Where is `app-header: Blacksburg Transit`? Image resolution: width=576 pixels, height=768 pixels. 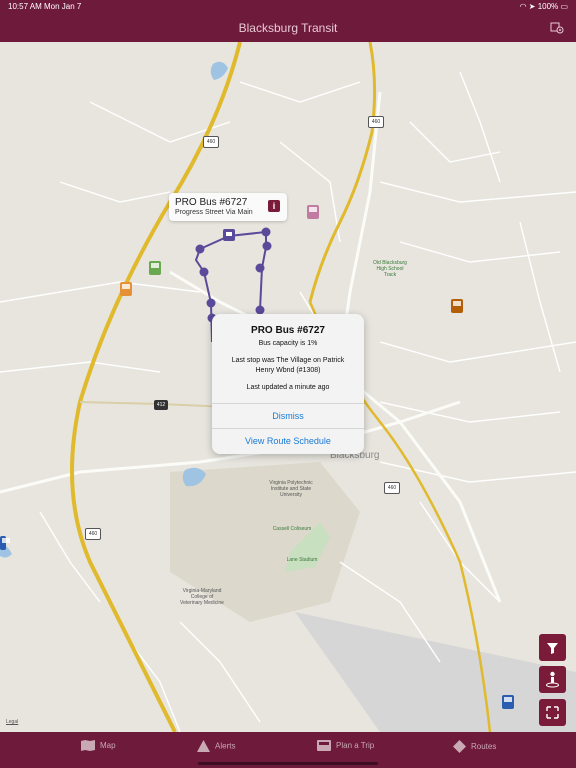
app-header: Blacksburg Transit is located at coordinates (288, 28).